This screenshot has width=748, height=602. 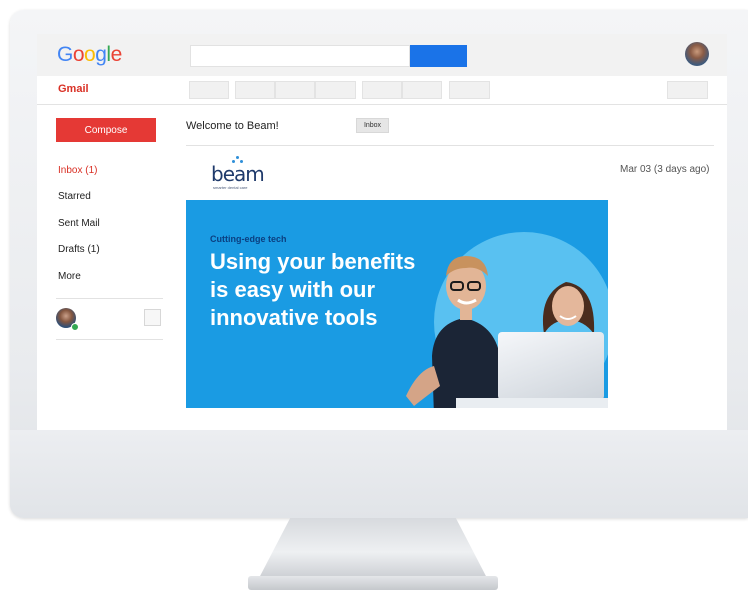 I want to click on monitor-chin, so click(x=379, y=474).